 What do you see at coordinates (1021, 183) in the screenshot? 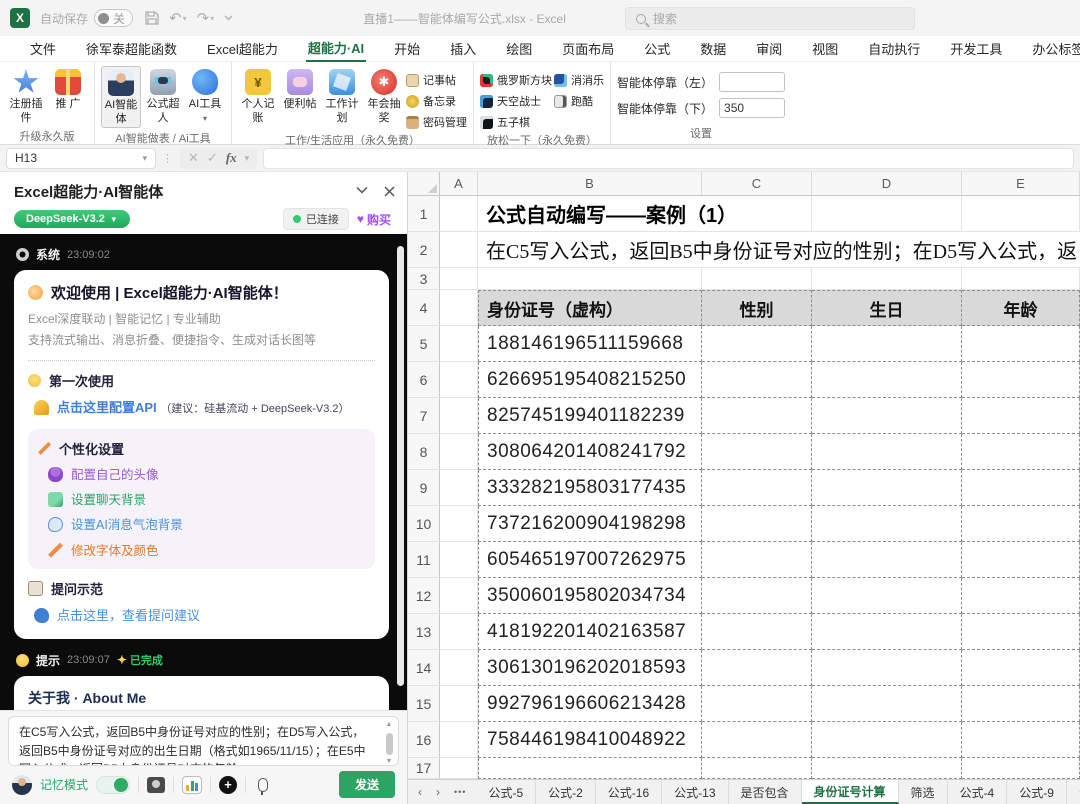
I see `column-header-e: E` at bounding box center [1021, 183].